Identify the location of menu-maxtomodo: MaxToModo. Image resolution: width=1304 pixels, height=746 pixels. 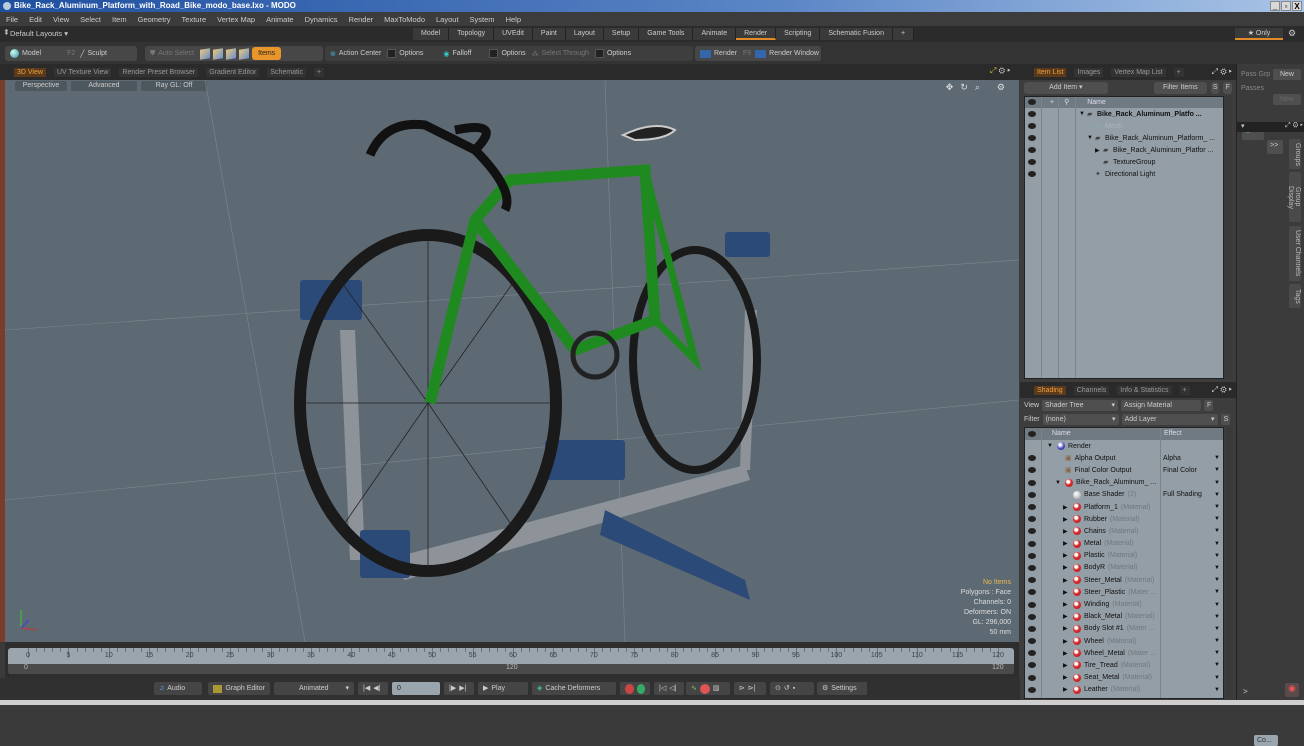
(404, 19).